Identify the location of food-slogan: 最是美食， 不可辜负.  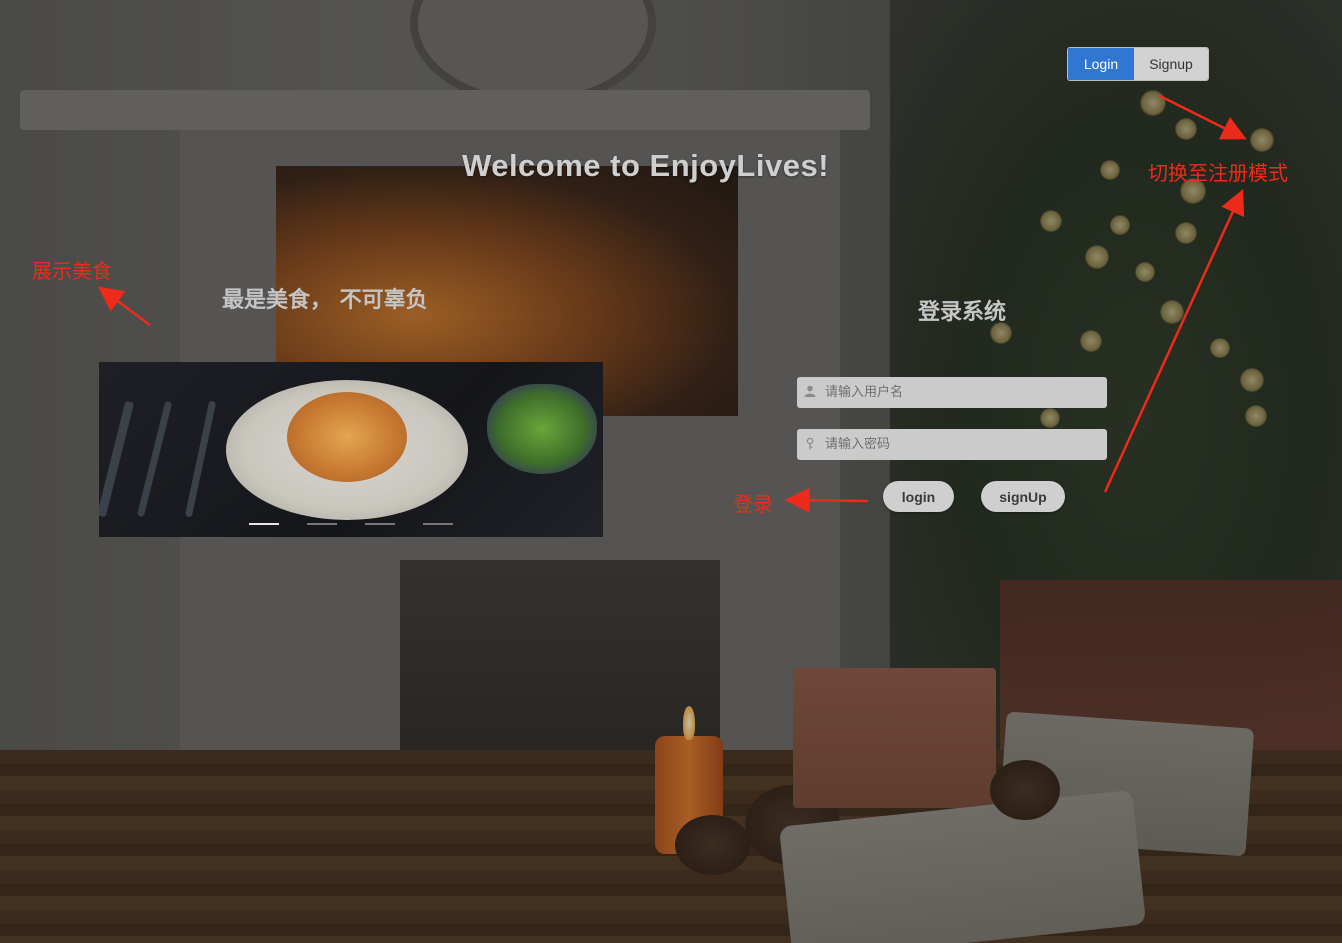
(325, 300).